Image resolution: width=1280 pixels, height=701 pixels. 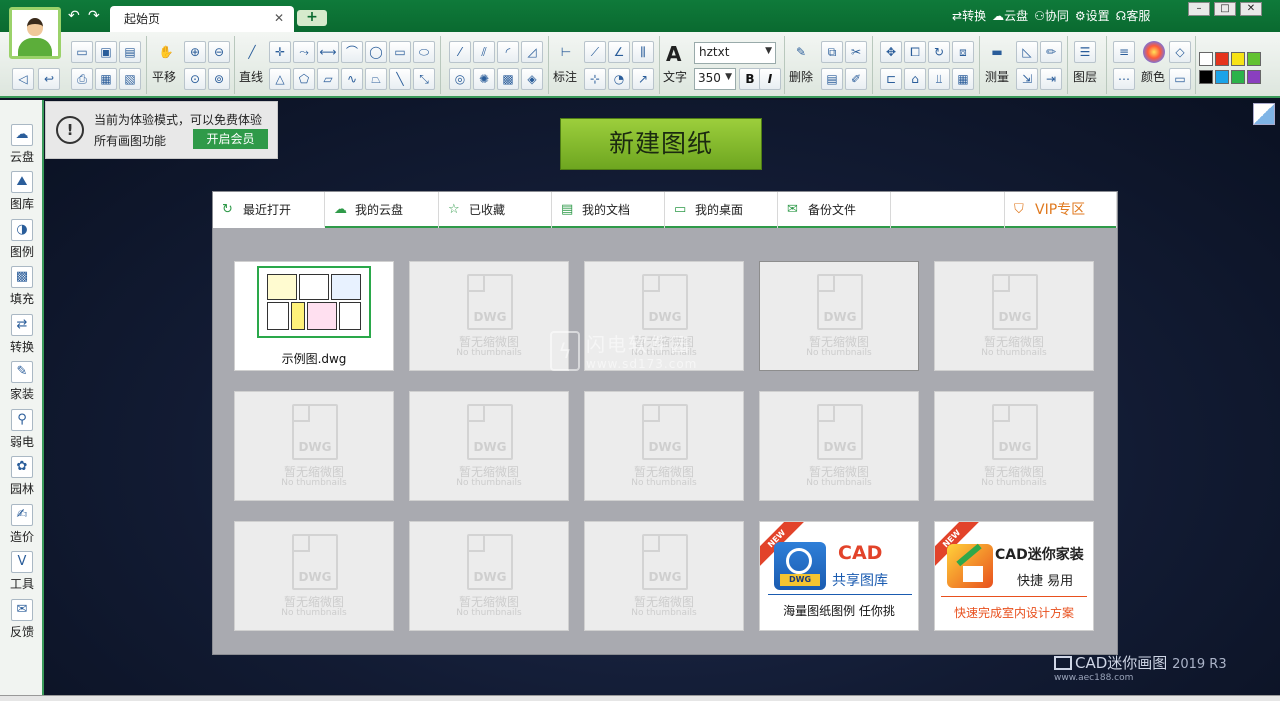 I want to click on sidebar-item-lowvoltage: ⚲ 弱电, so click(x=22, y=429).